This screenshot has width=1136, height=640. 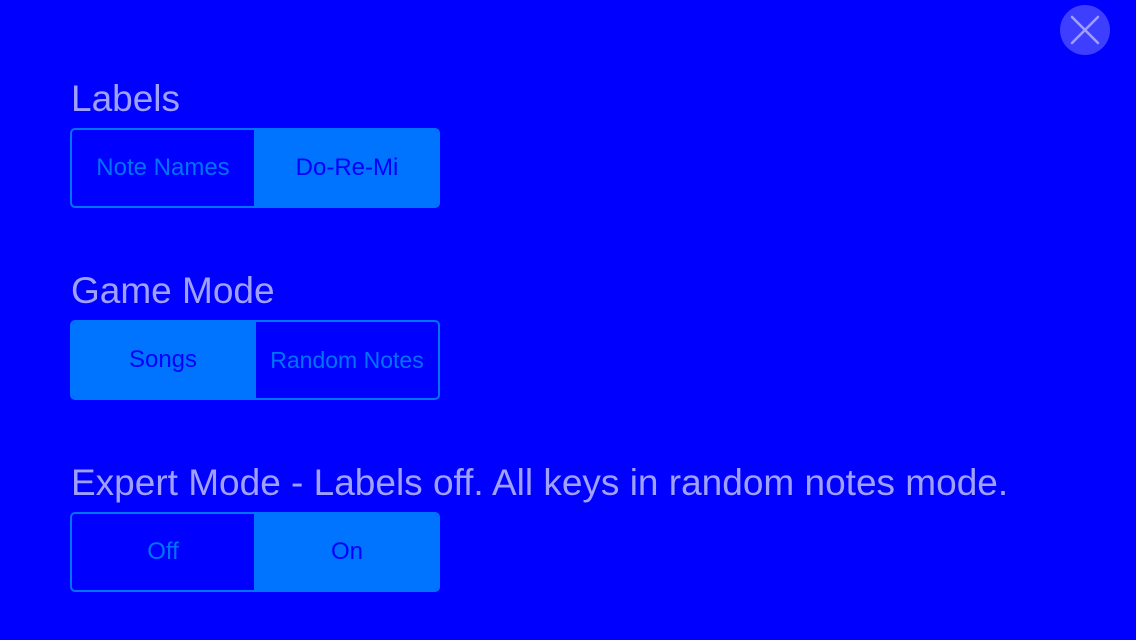 What do you see at coordinates (346, 360) in the screenshot?
I see `game-mode-random-notes-option: Random Notes` at bounding box center [346, 360].